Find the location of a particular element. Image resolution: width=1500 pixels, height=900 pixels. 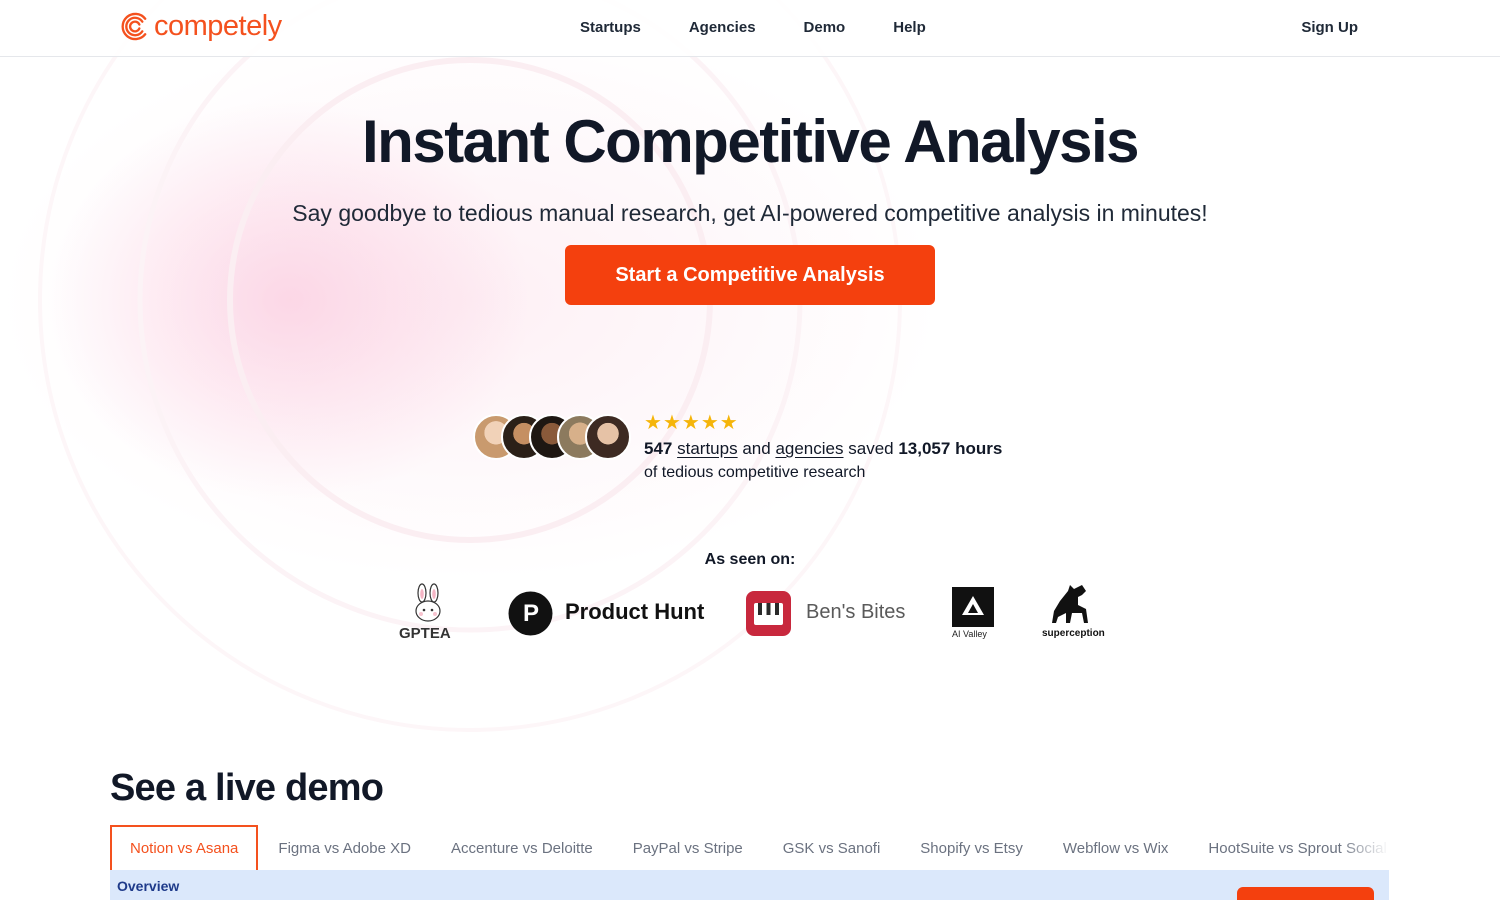

competely-logo-icon is located at coordinates (134, 26).